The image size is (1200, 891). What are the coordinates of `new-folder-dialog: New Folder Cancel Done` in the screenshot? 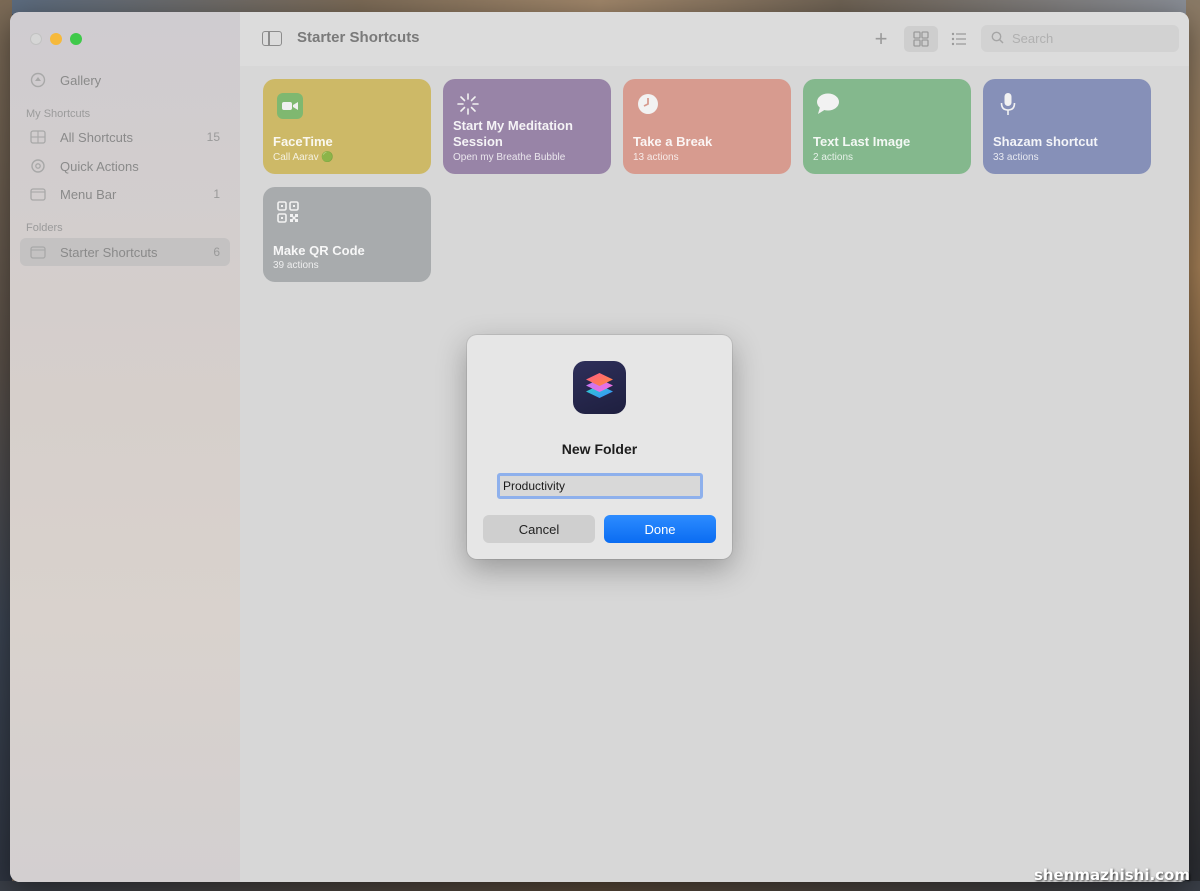 It's located at (599, 447).